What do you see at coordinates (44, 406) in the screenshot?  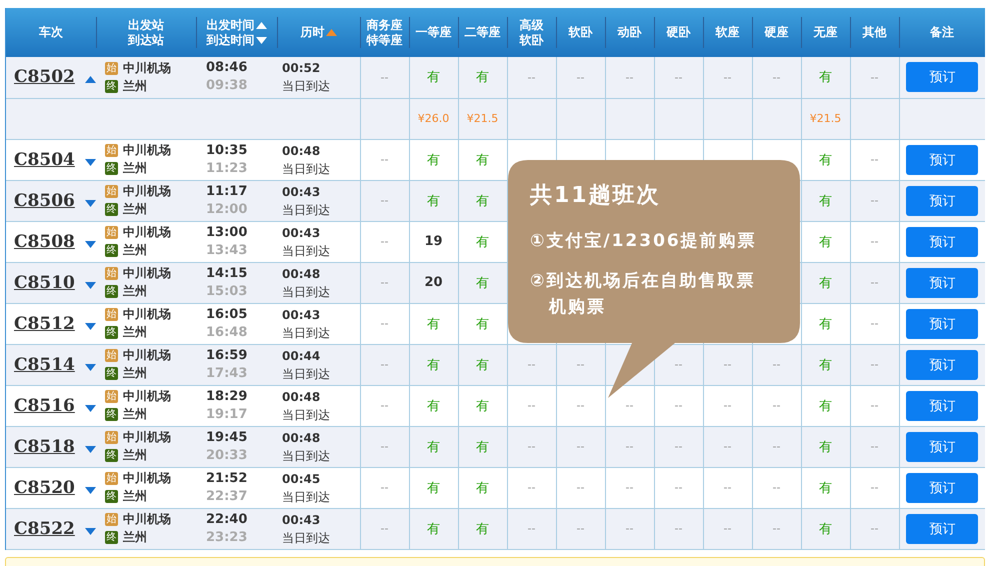 I see `train-number-link: C8516` at bounding box center [44, 406].